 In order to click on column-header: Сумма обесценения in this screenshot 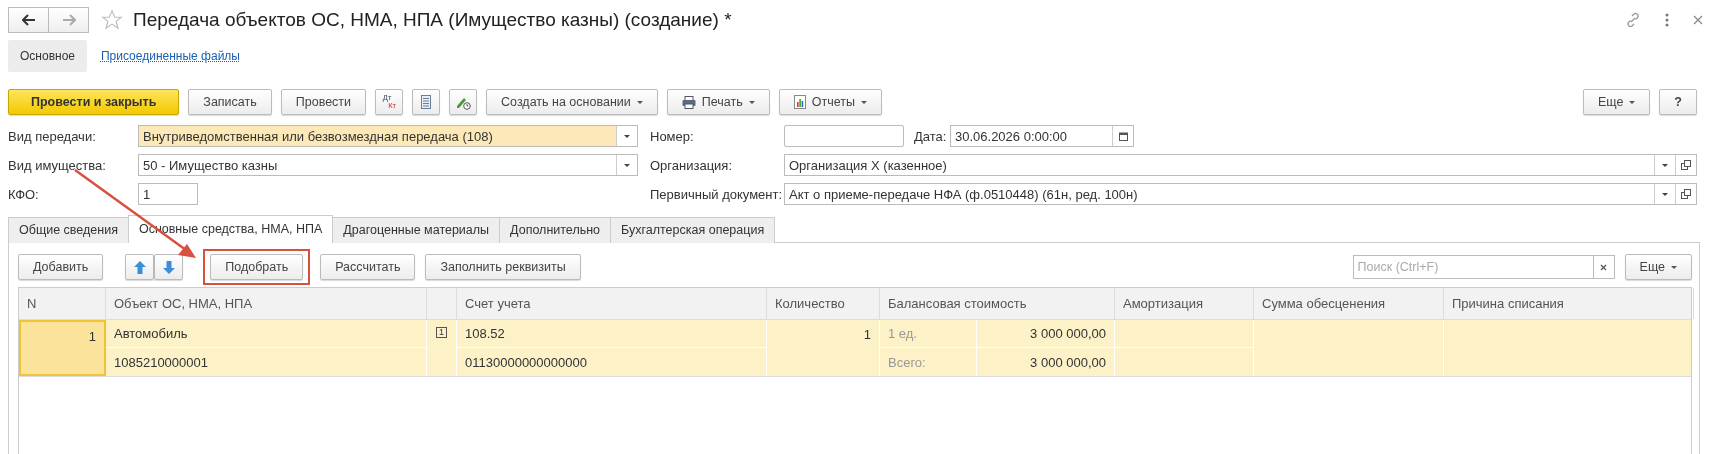, I will do `click(1349, 303)`.